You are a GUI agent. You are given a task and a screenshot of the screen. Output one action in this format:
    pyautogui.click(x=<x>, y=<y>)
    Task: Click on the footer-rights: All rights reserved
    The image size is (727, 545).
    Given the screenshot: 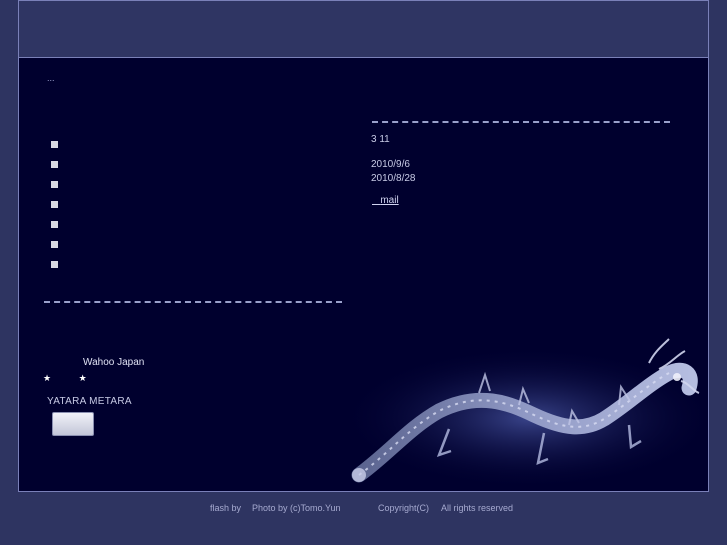 What is the action you would take?
    pyautogui.click(x=477, y=508)
    